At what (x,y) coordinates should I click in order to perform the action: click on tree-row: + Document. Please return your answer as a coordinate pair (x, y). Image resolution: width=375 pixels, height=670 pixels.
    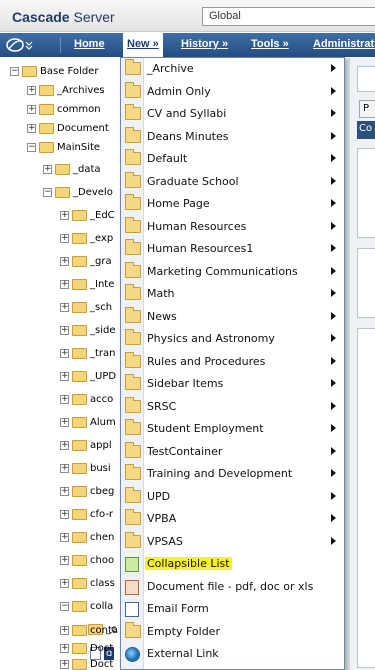
    Looking at the image, I should click on (68, 133).